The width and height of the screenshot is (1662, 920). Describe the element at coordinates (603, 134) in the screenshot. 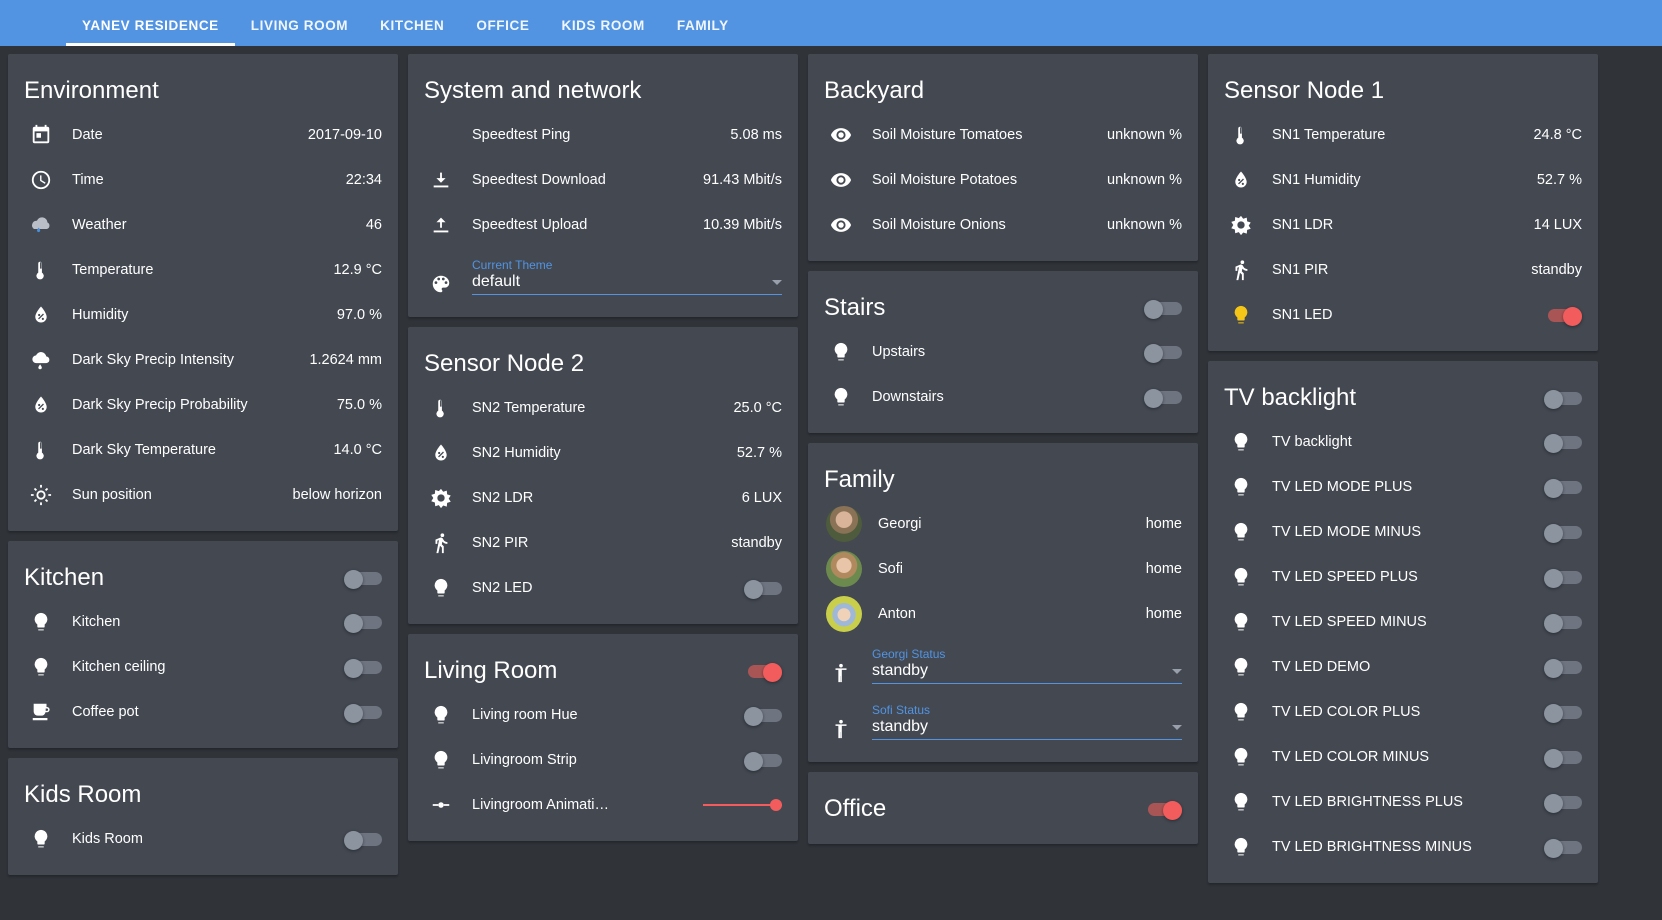

I see `entity-row: Speedtest Ping 5.08 ms` at that location.